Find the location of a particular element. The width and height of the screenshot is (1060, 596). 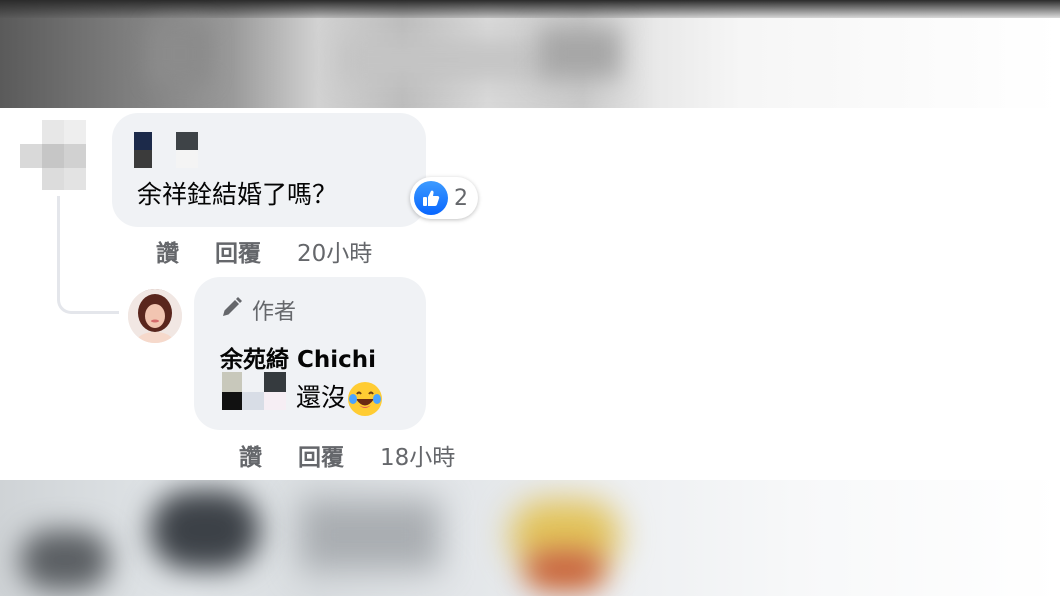

commenter-avatar-pixelated is located at coordinates (54, 154).